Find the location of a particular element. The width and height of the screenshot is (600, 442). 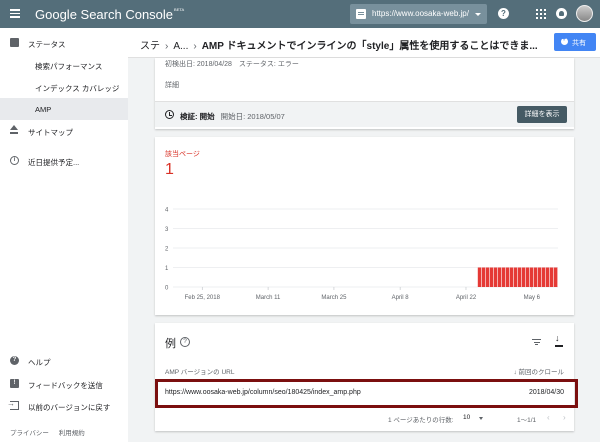

sidebar-item-old-version: 以前のバージョンに戻す is located at coordinates (64, 406).